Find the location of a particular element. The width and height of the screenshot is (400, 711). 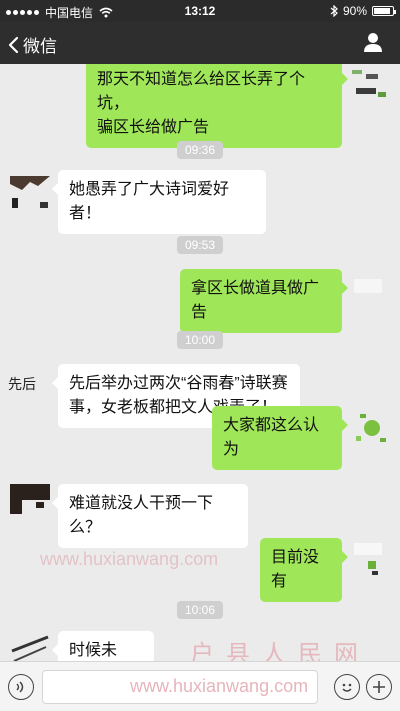

voice-button is located at coordinates (21, 687).